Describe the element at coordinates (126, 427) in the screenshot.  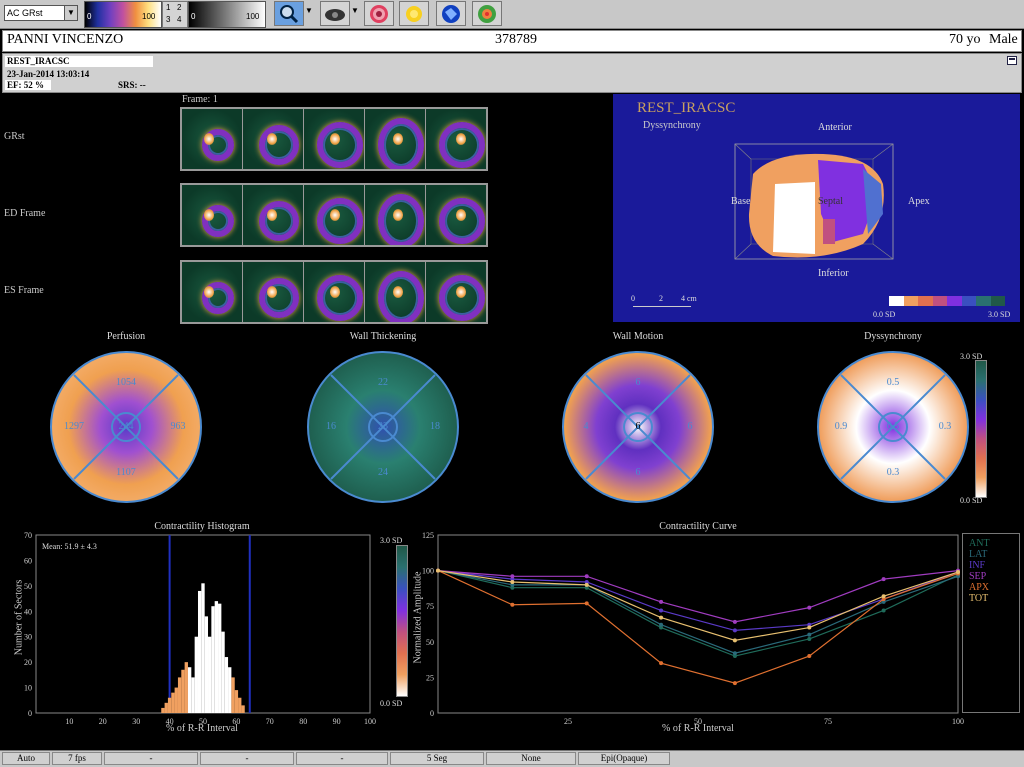
I see `polar-map: 1054 1297 244 963 1107` at that location.